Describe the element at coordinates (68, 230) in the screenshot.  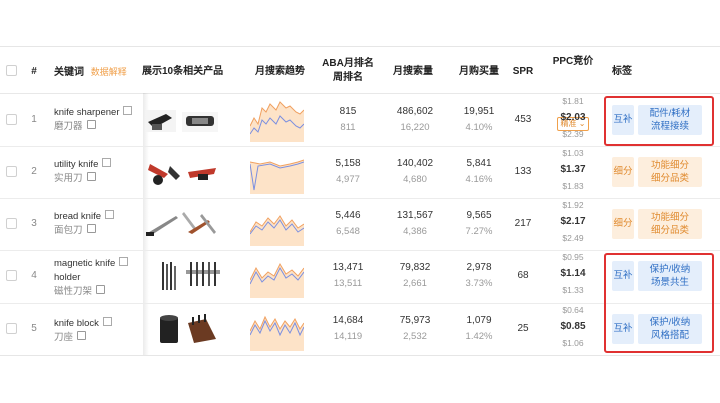
I see `keyword-translation: 面包刀` at that location.